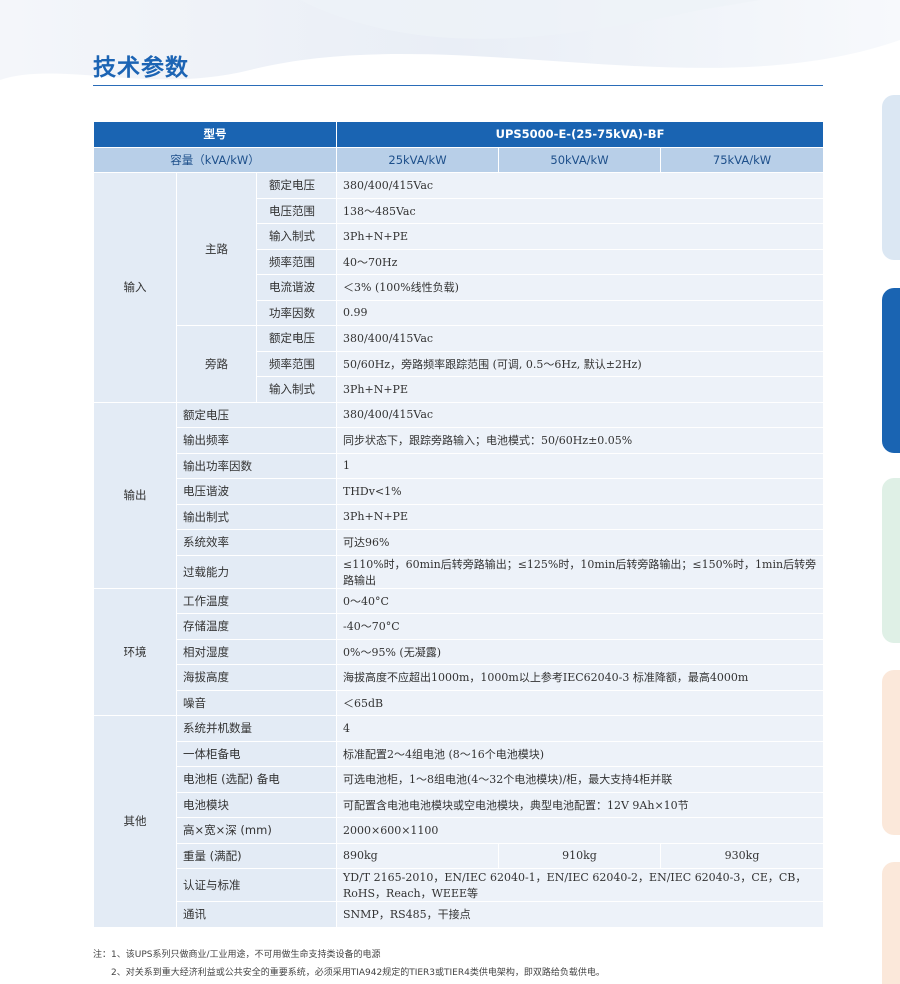 The width and height of the screenshot is (900, 984). Describe the element at coordinates (256, 855) in the screenshot. I see `param-name: 重量 (满配)` at that location.